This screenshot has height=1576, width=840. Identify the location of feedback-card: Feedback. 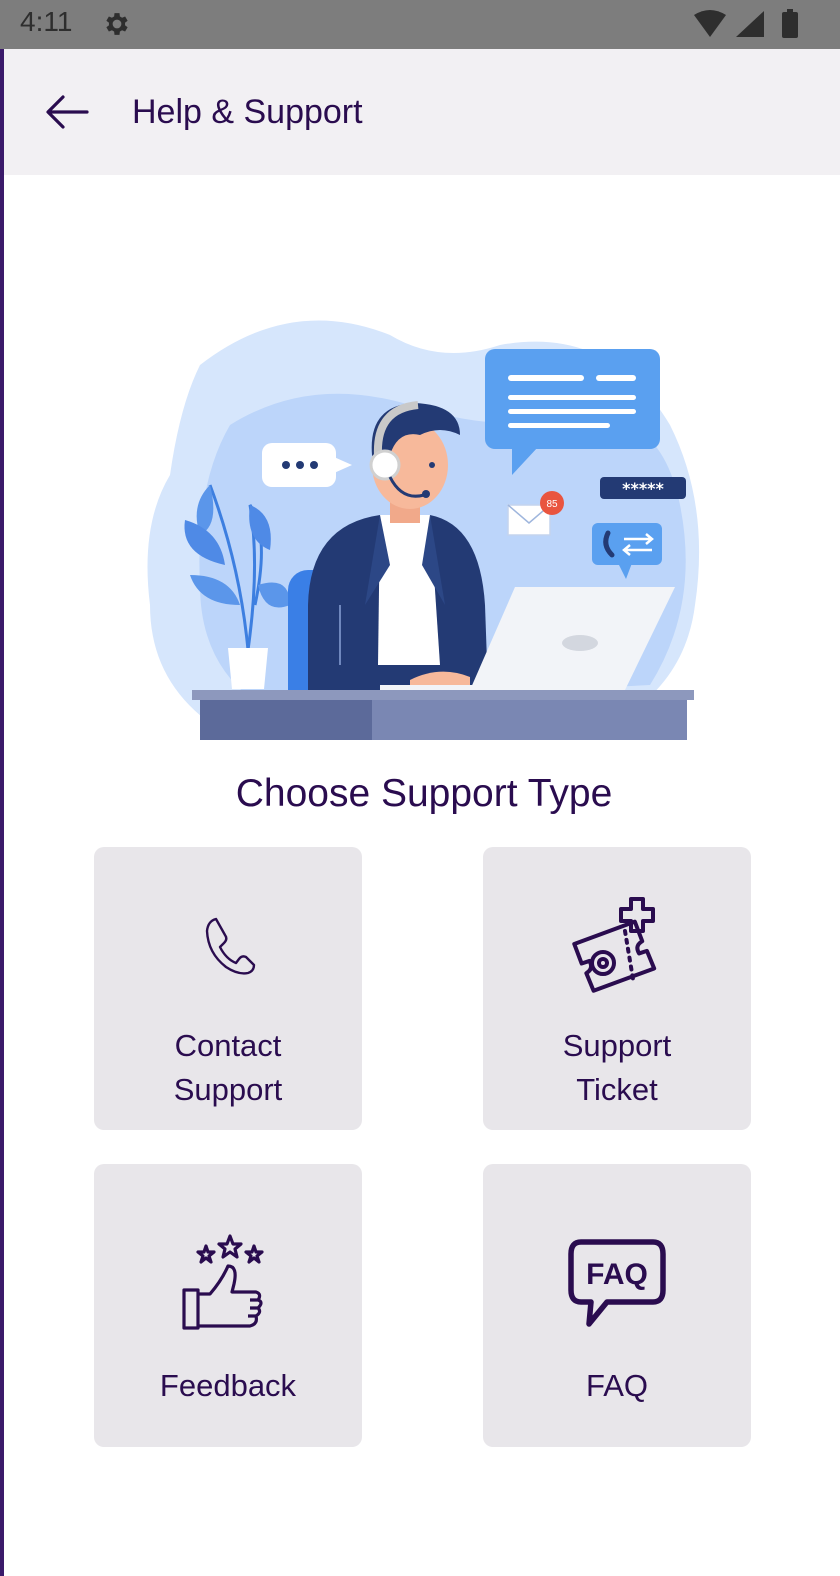
(228, 1305).